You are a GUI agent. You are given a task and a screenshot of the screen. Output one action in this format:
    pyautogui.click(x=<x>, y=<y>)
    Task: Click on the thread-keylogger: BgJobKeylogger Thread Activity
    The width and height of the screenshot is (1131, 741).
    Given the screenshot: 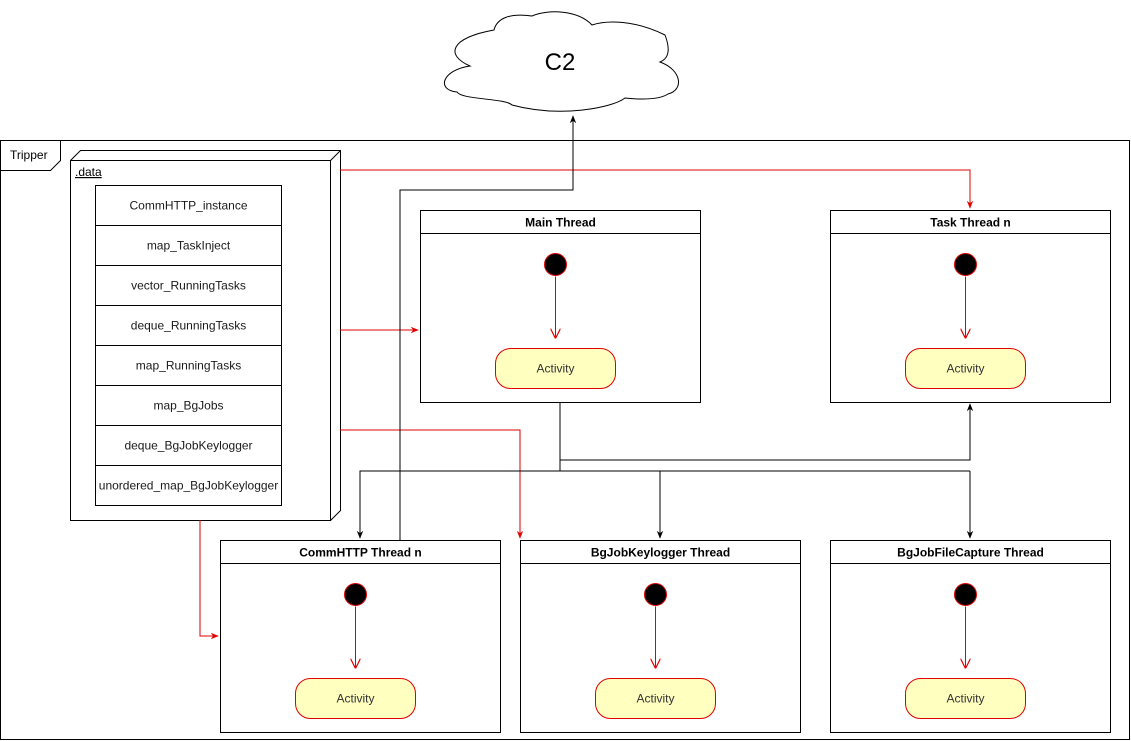 What is the action you would take?
    pyautogui.click(x=660, y=636)
    